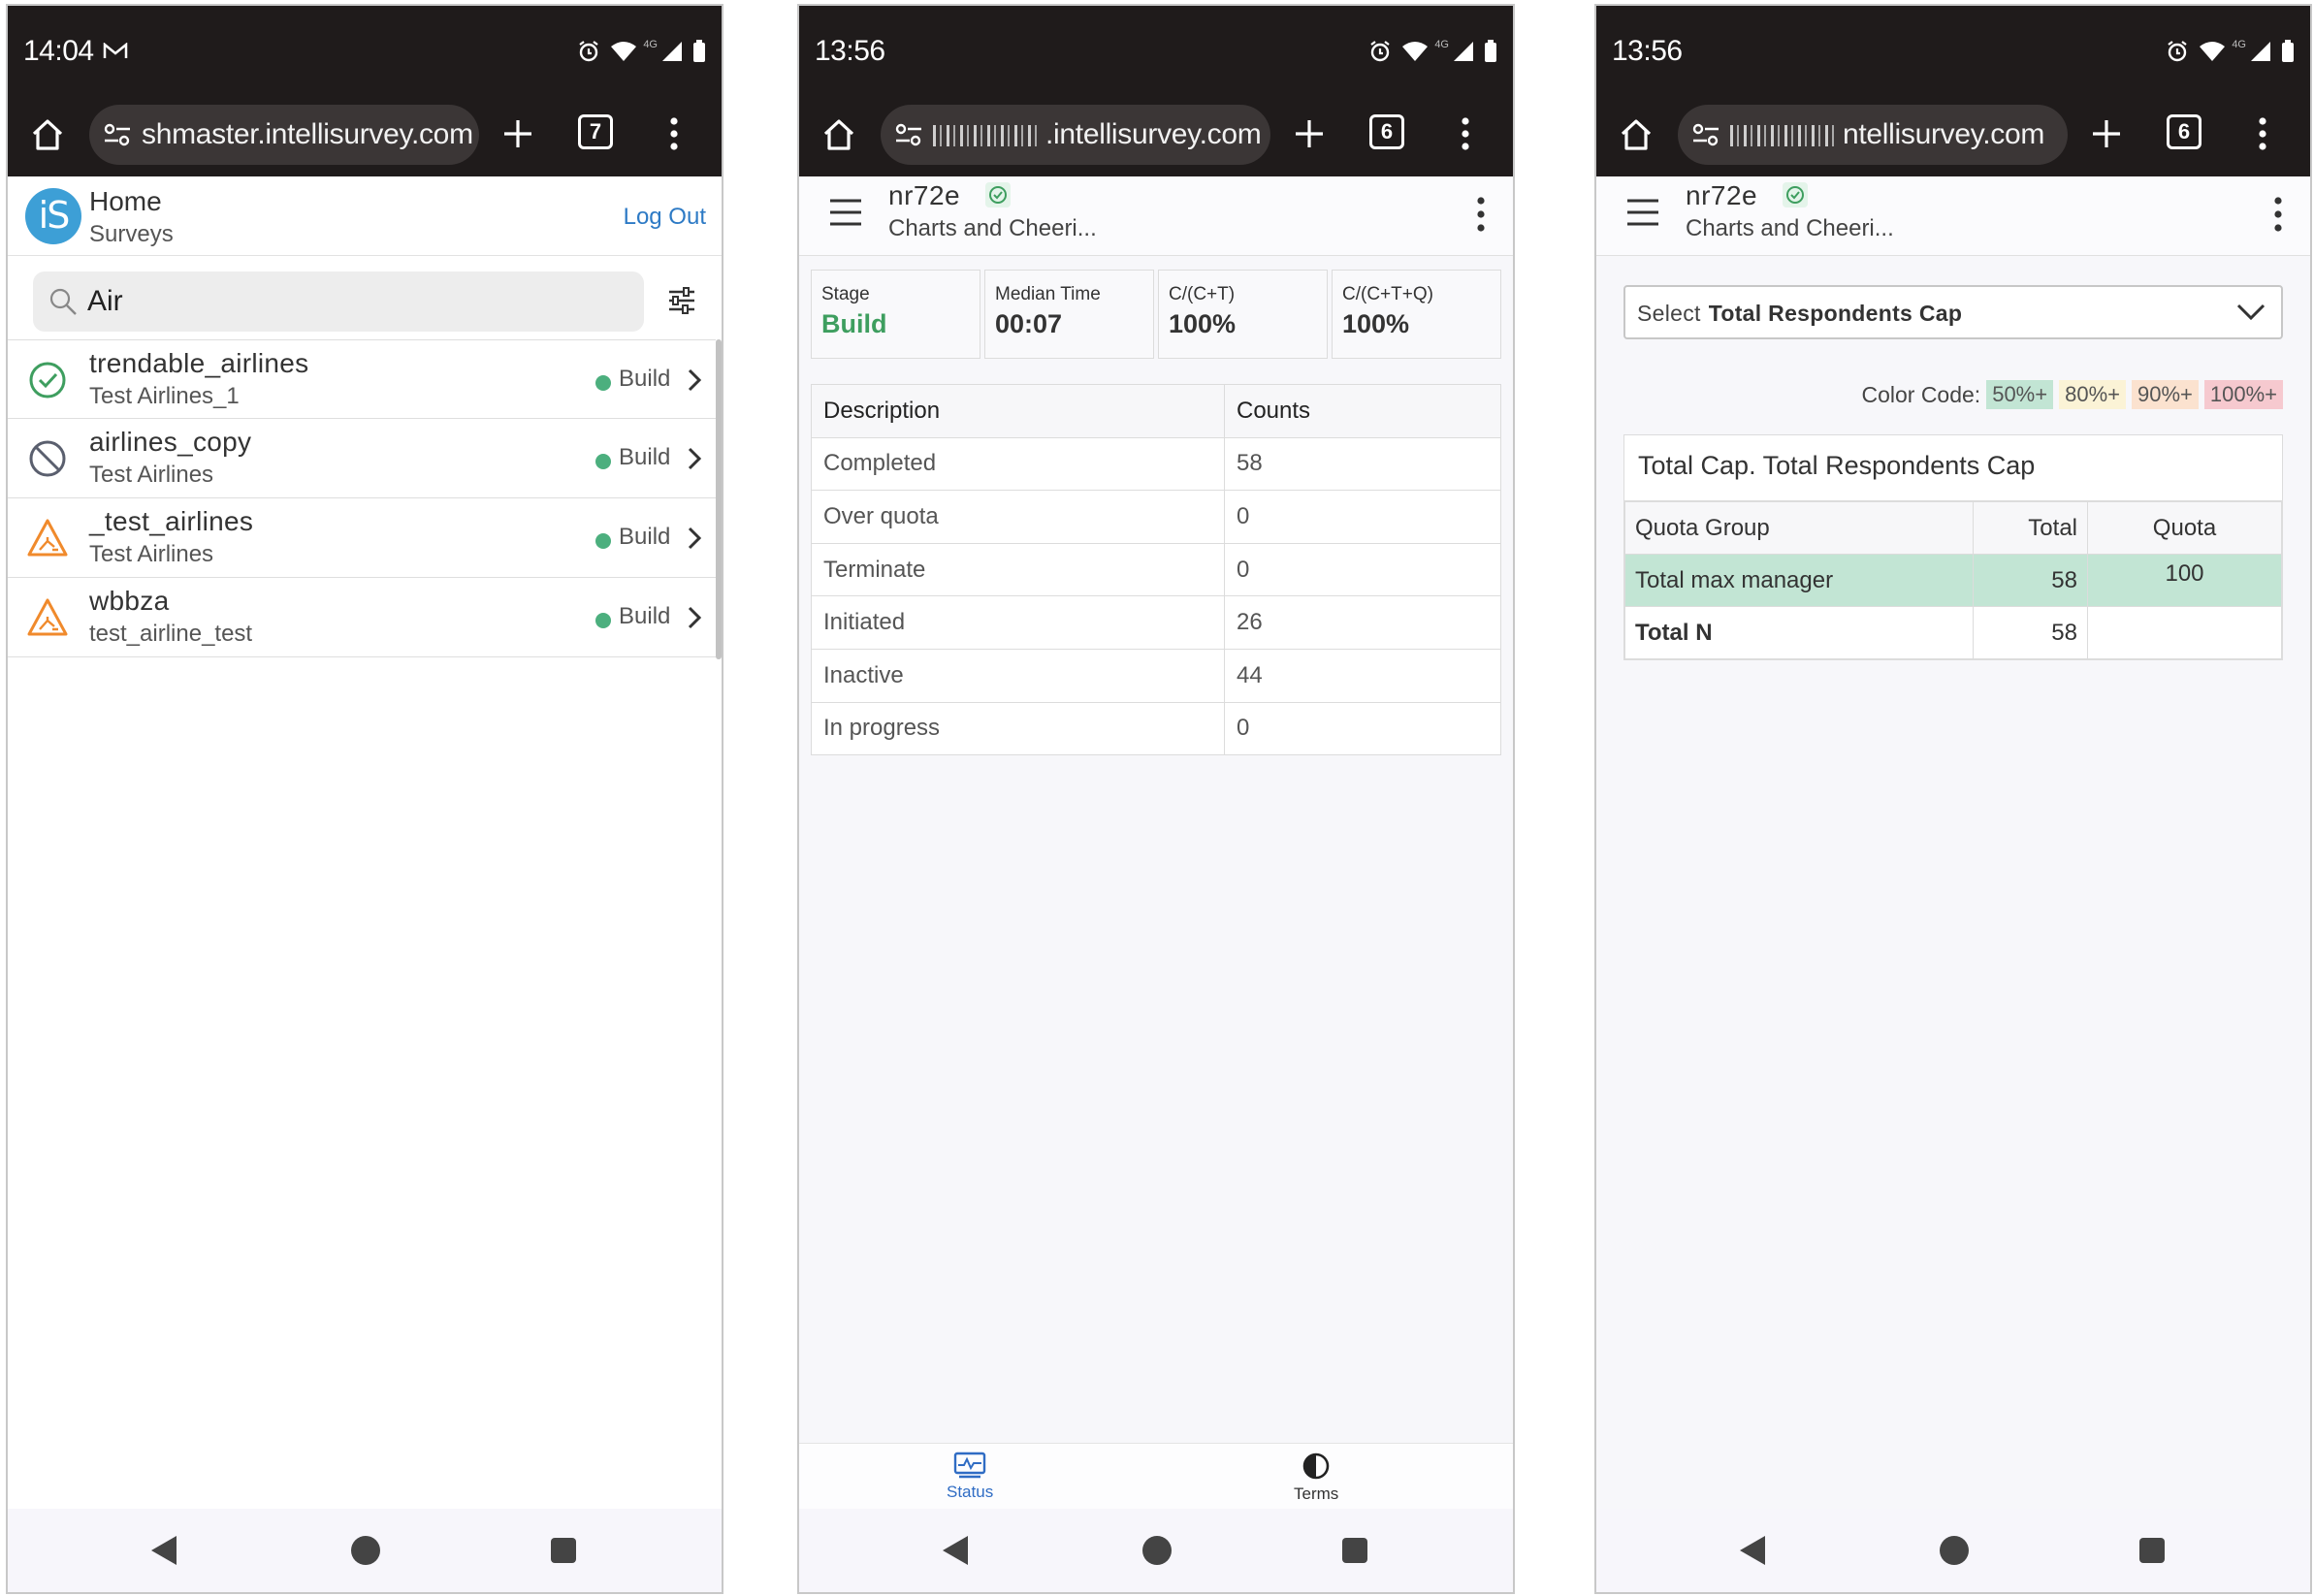 The width and height of the screenshot is (2314, 1596). What do you see at coordinates (362, 538) in the screenshot?
I see `list-item: _test_airlines Test Airlines Build` at bounding box center [362, 538].